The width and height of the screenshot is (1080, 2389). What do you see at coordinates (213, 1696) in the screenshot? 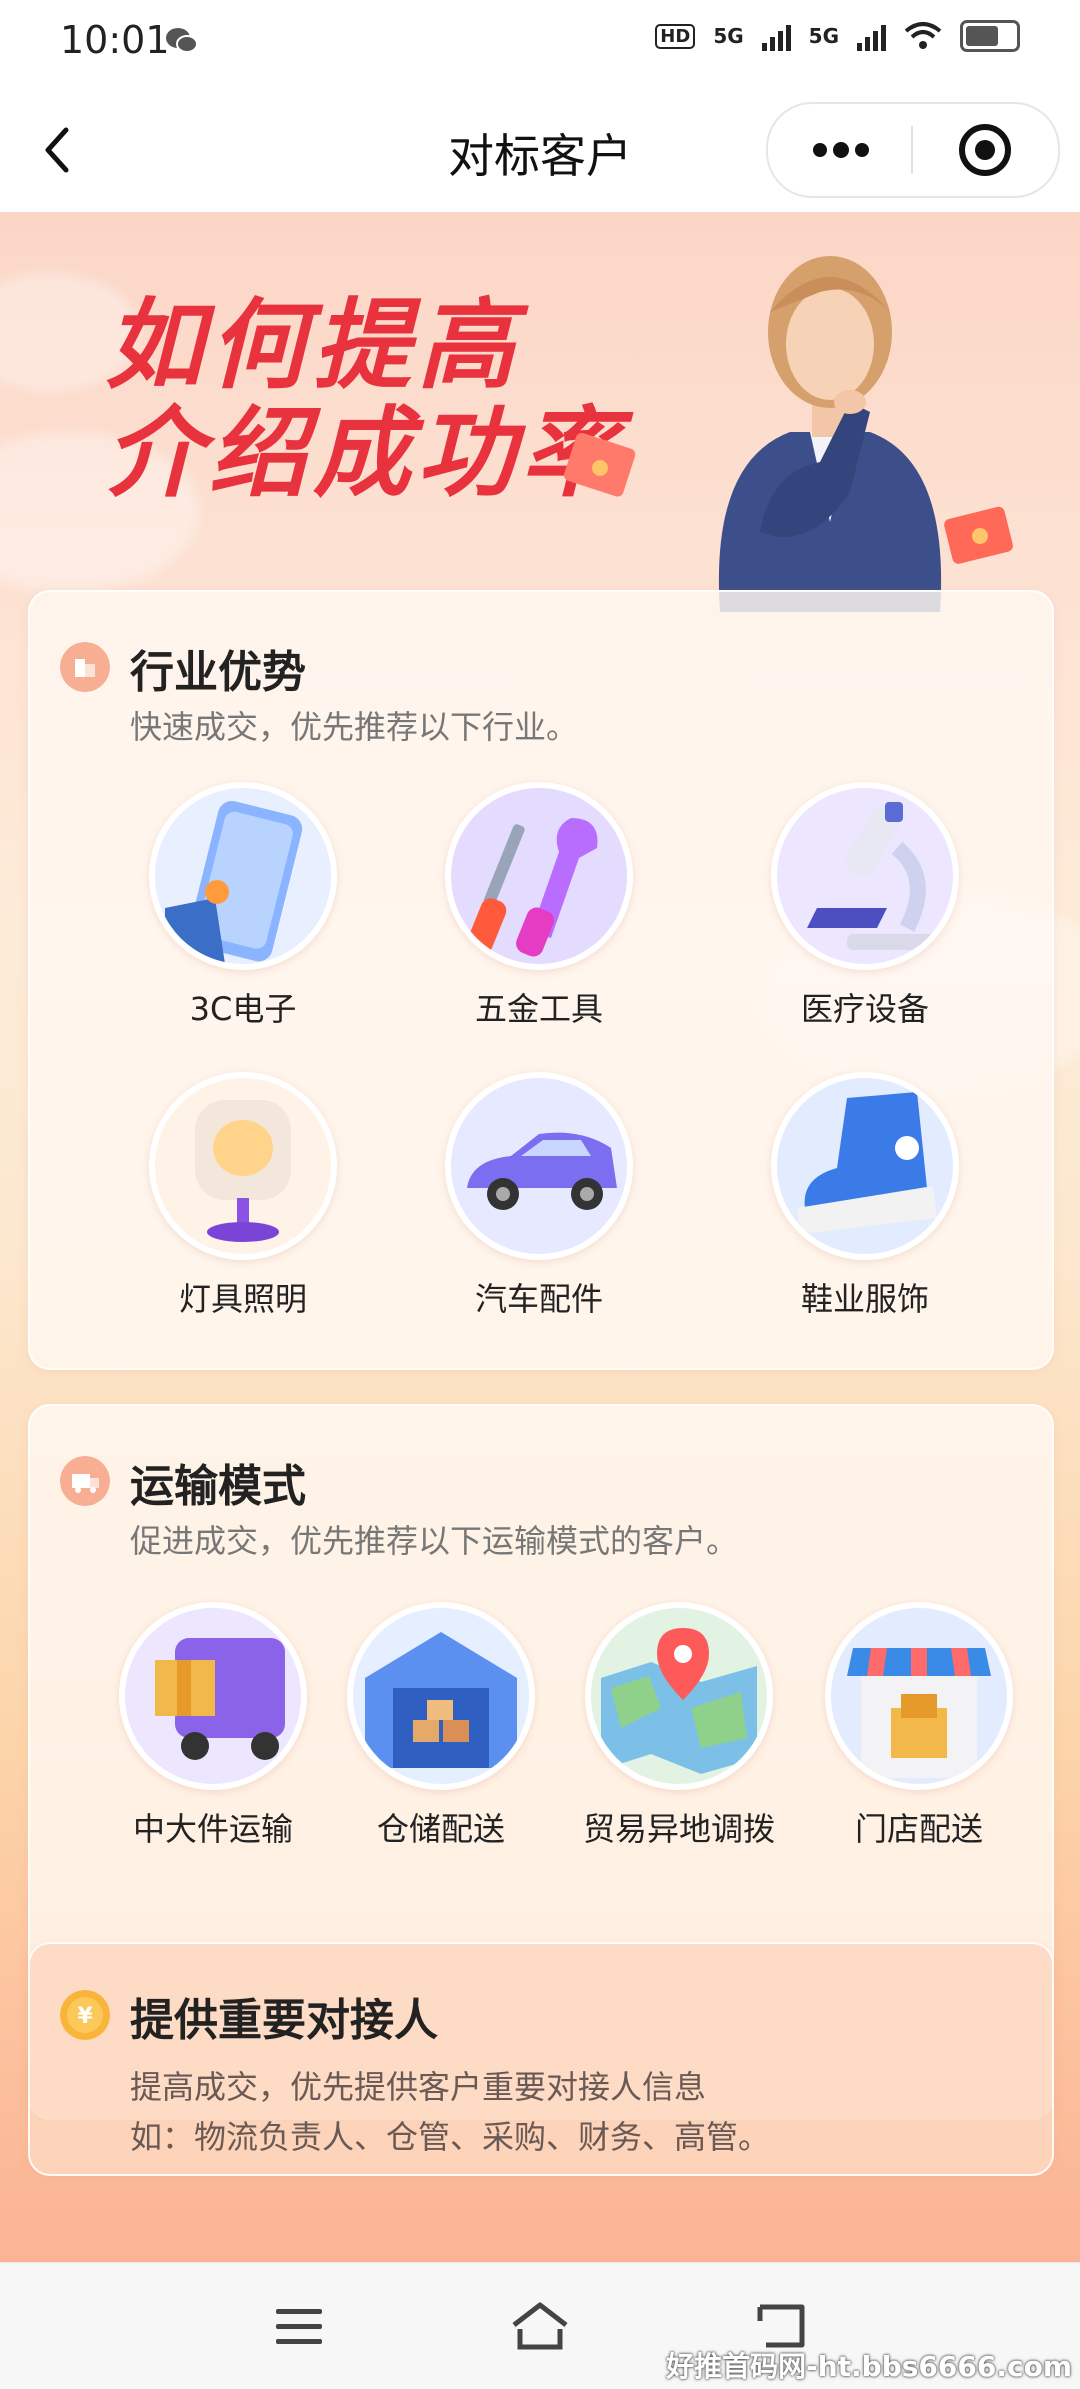
I see `truck-icon` at bounding box center [213, 1696].